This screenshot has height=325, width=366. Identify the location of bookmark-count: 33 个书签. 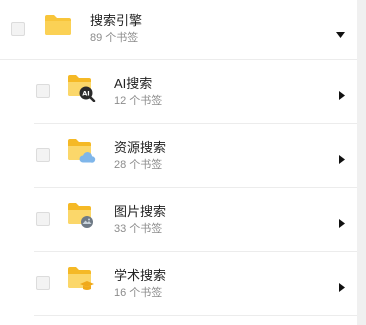
(138, 229).